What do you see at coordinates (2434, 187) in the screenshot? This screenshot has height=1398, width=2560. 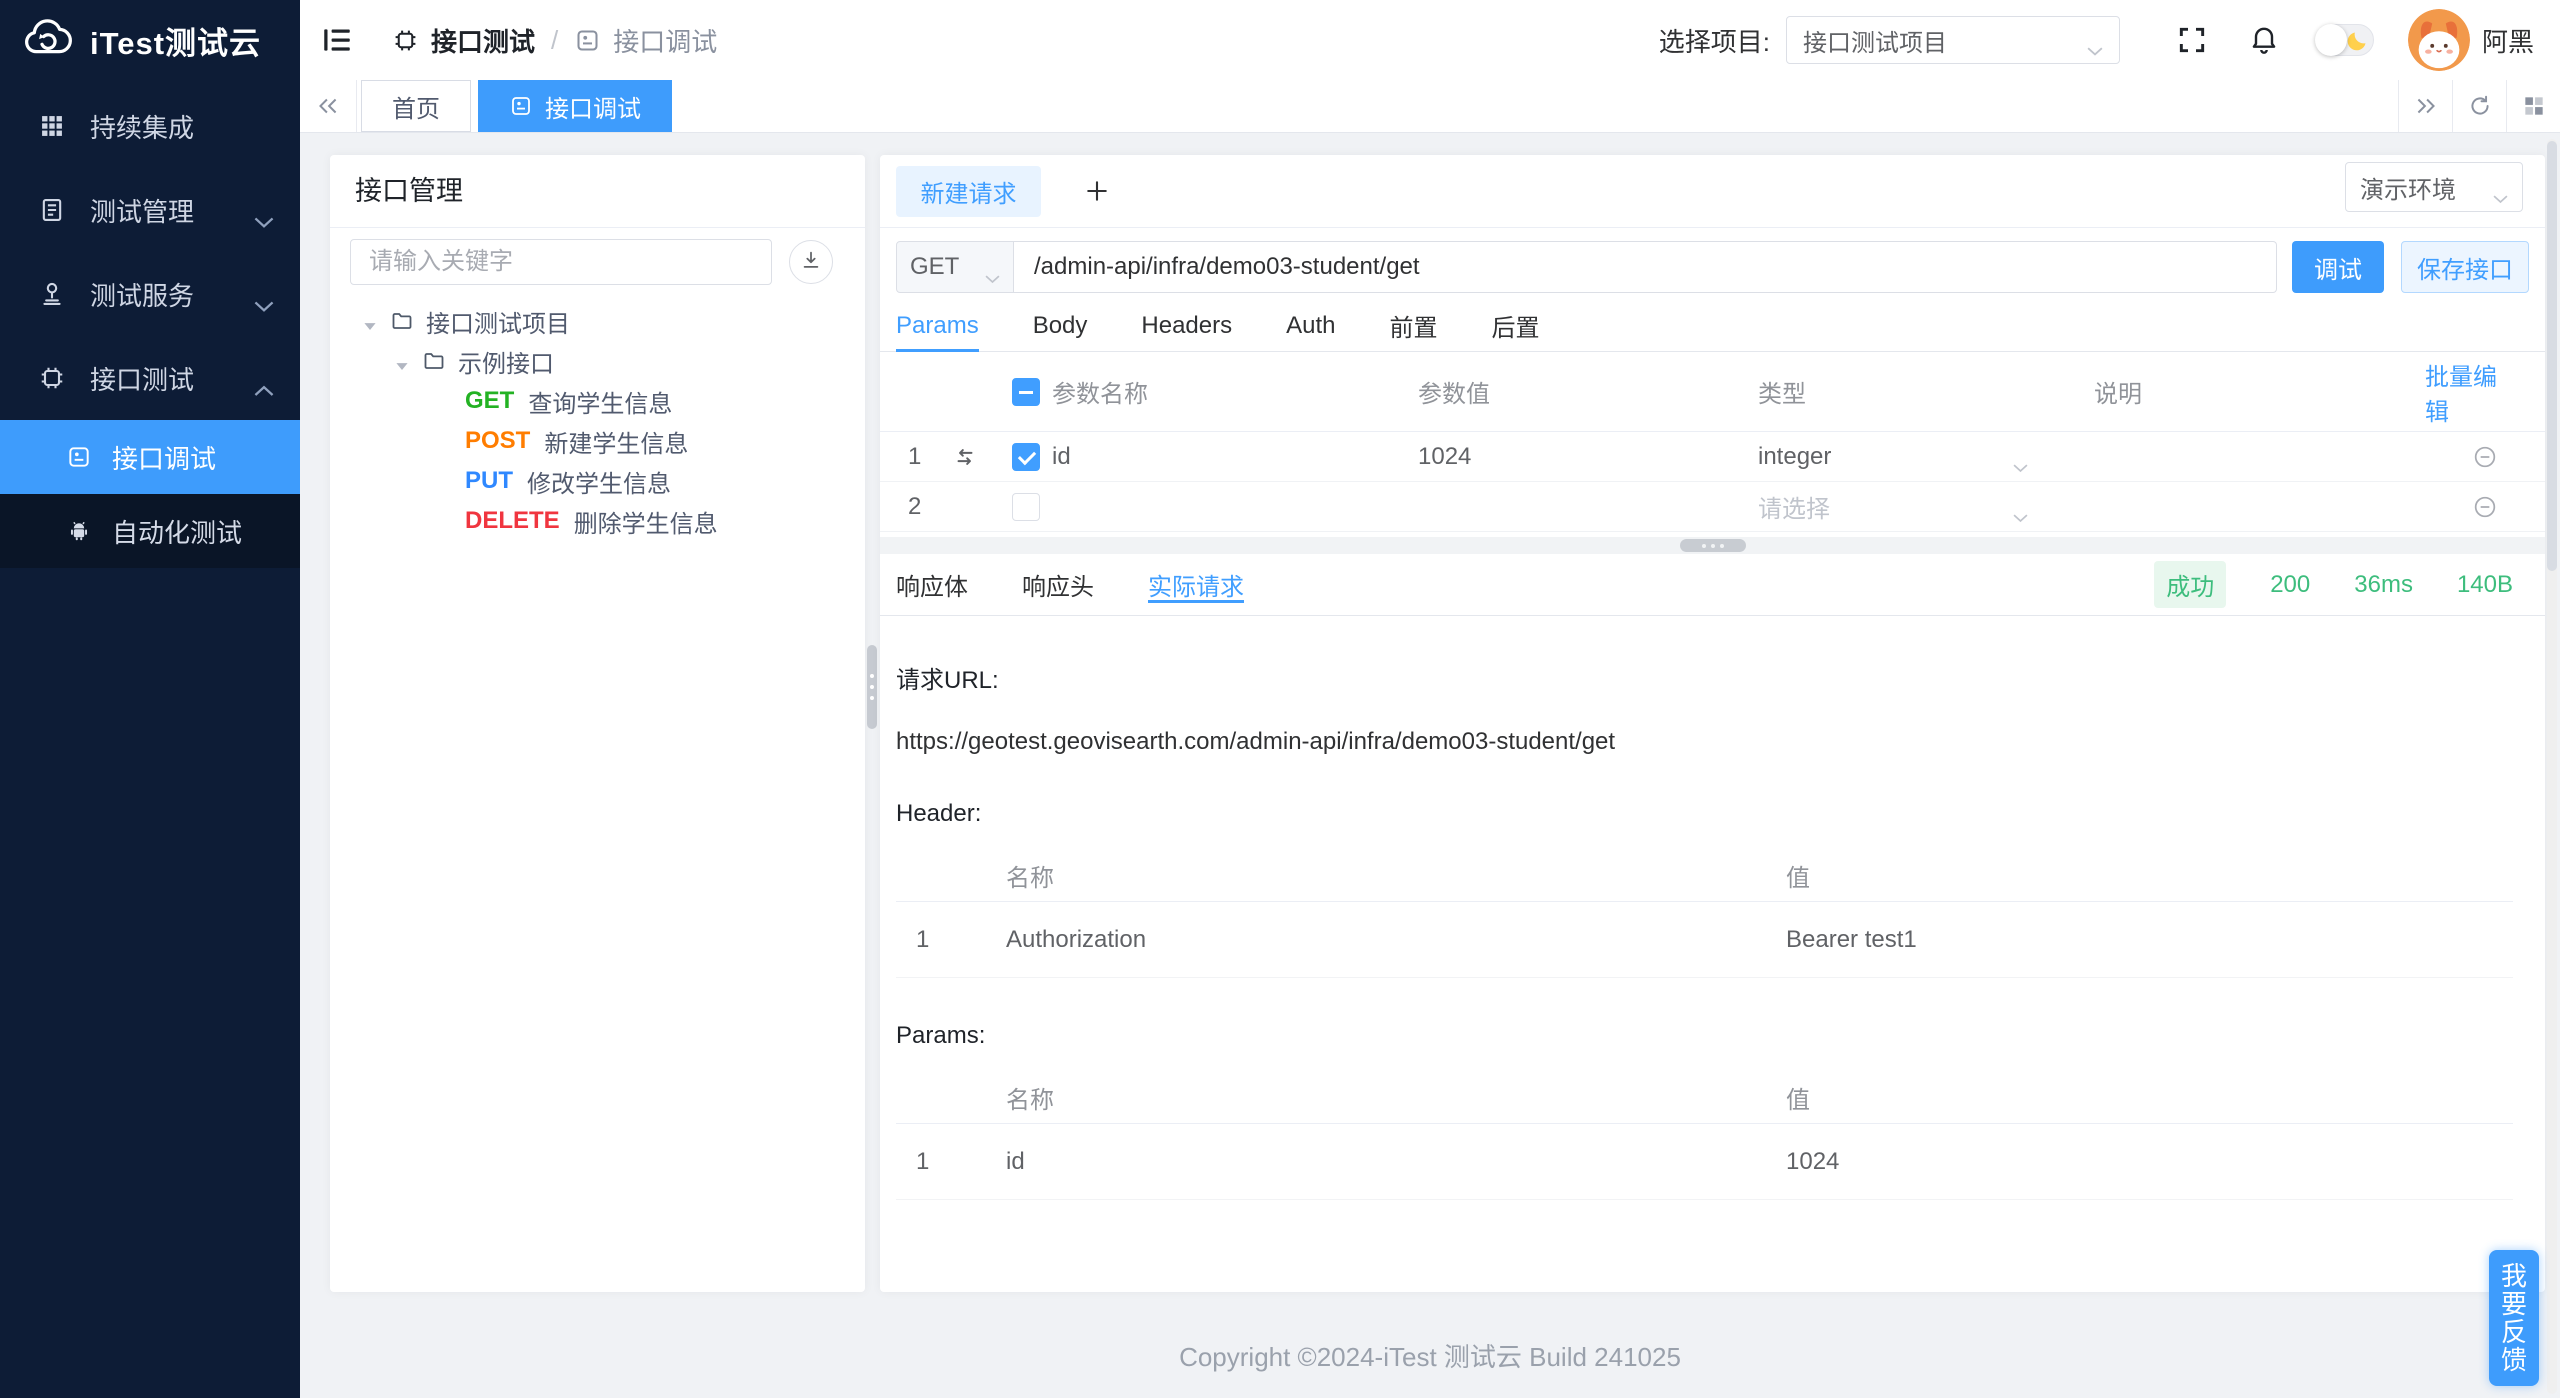 I see `environment-select: 演示环境` at bounding box center [2434, 187].